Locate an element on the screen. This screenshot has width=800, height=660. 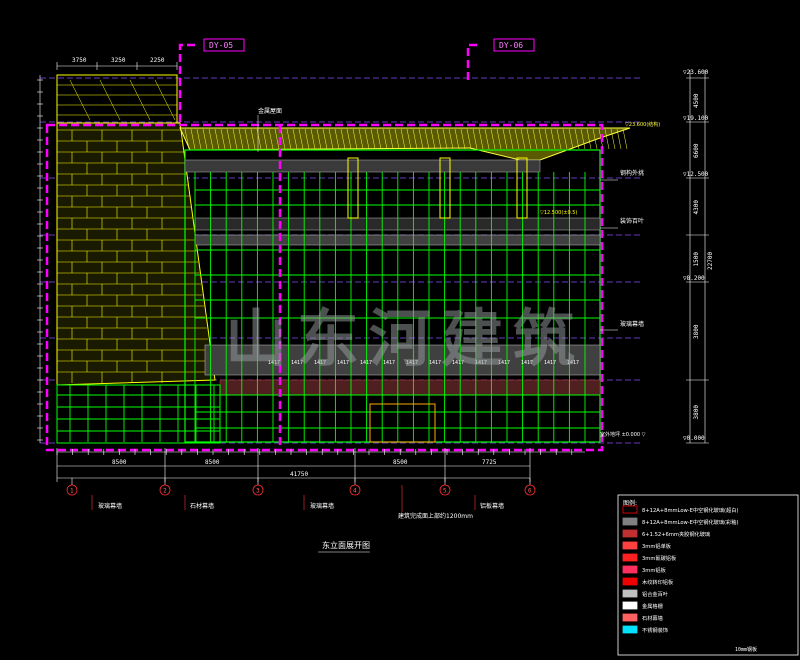
note-left-roof: 金属屋面 is located at coordinates (270, 111).